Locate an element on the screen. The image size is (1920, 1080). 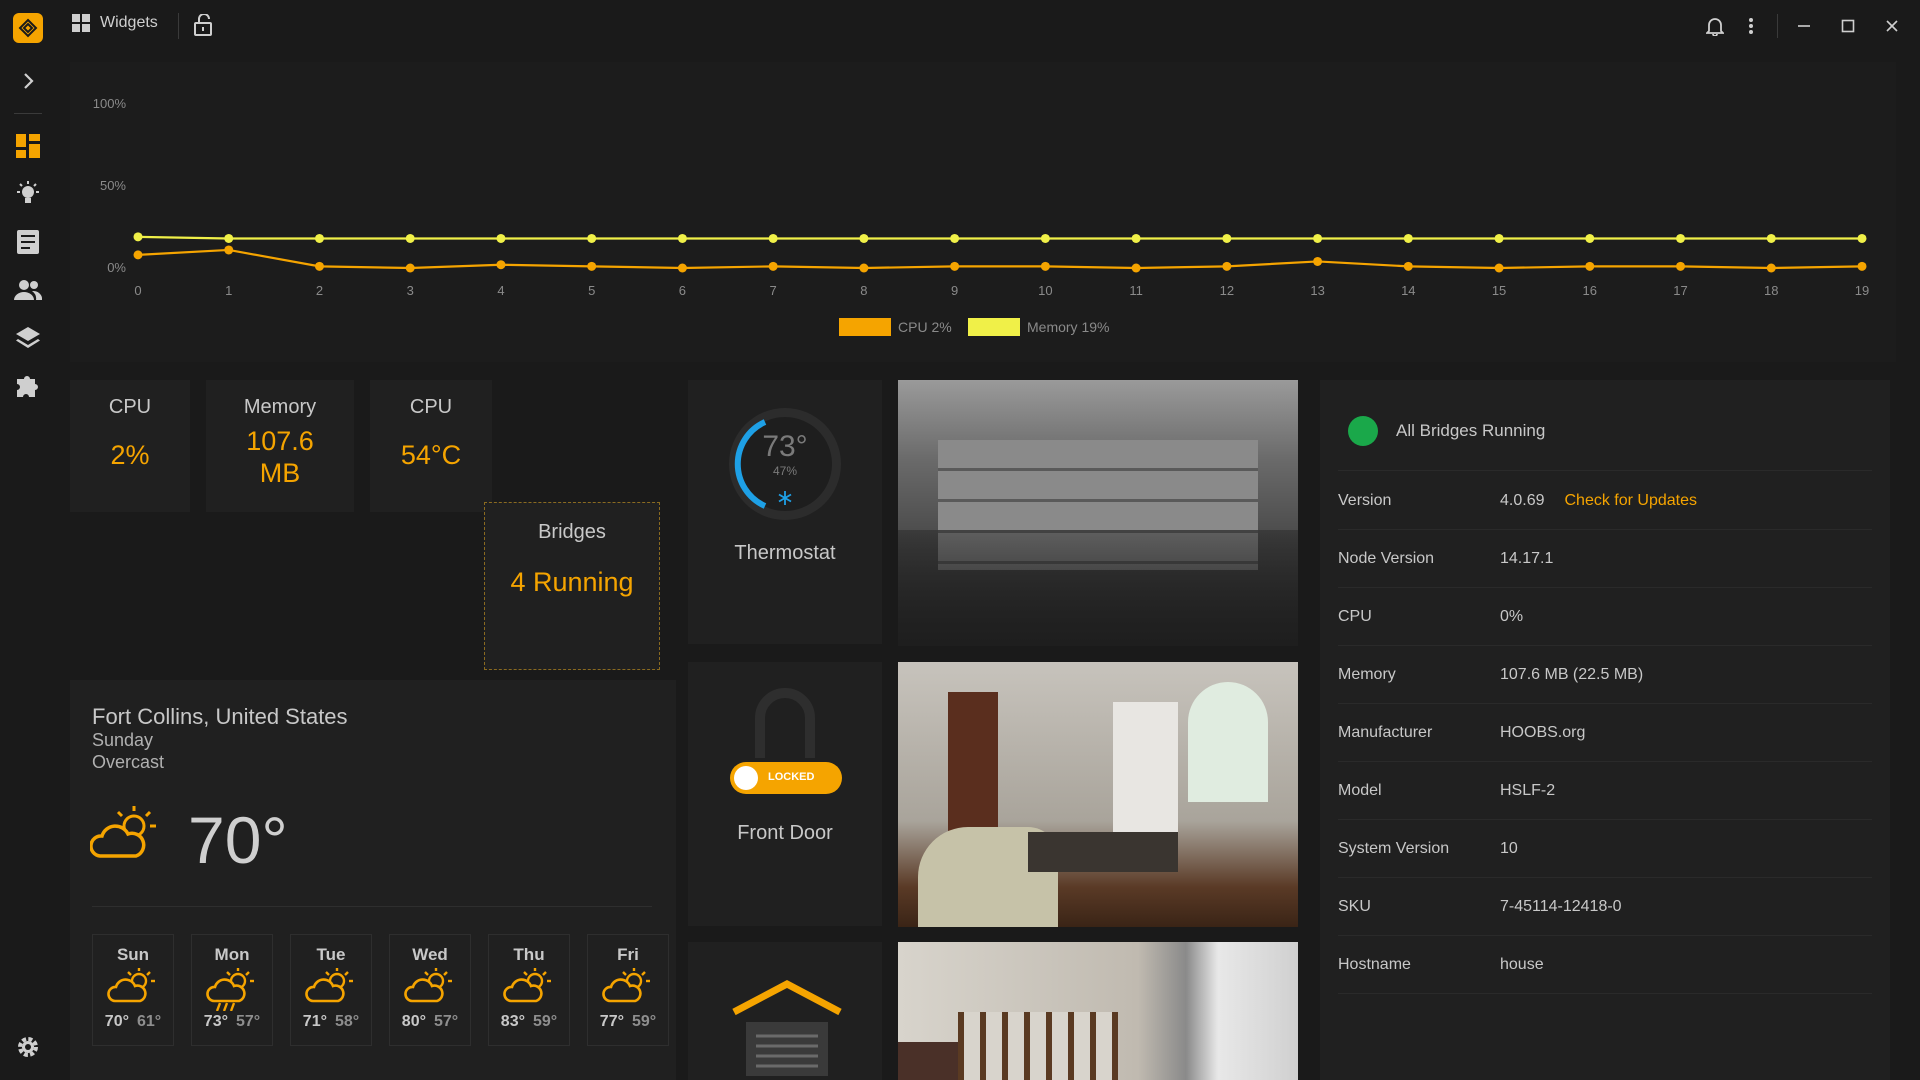
check-updates-link: Check for Updates is located at coordinates (1630, 501).